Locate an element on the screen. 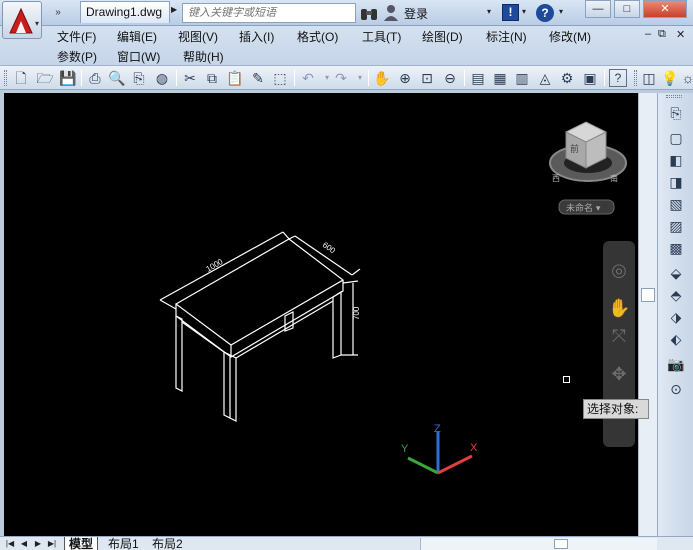 Image resolution: width=693 pixels, height=550 pixels. command-tooltip: 选择对象: is located at coordinates (616, 409).